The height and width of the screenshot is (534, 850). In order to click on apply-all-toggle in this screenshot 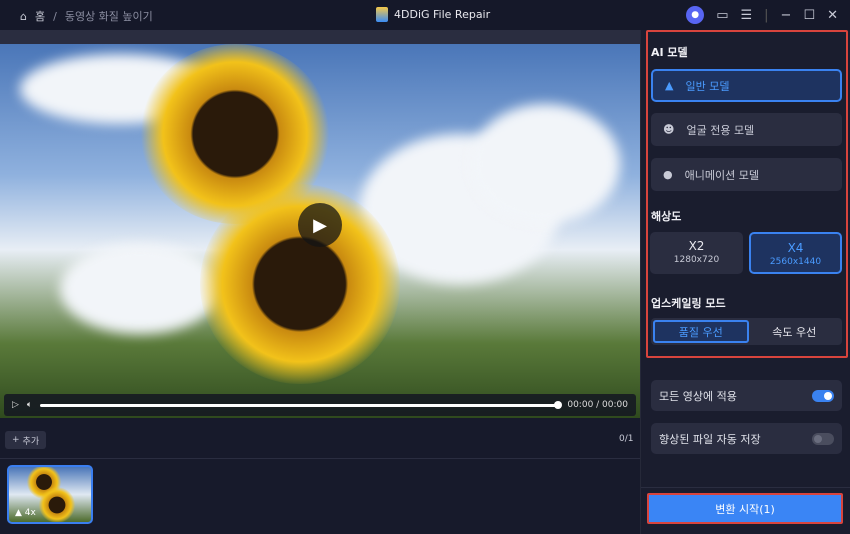, I will do `click(823, 395)`.